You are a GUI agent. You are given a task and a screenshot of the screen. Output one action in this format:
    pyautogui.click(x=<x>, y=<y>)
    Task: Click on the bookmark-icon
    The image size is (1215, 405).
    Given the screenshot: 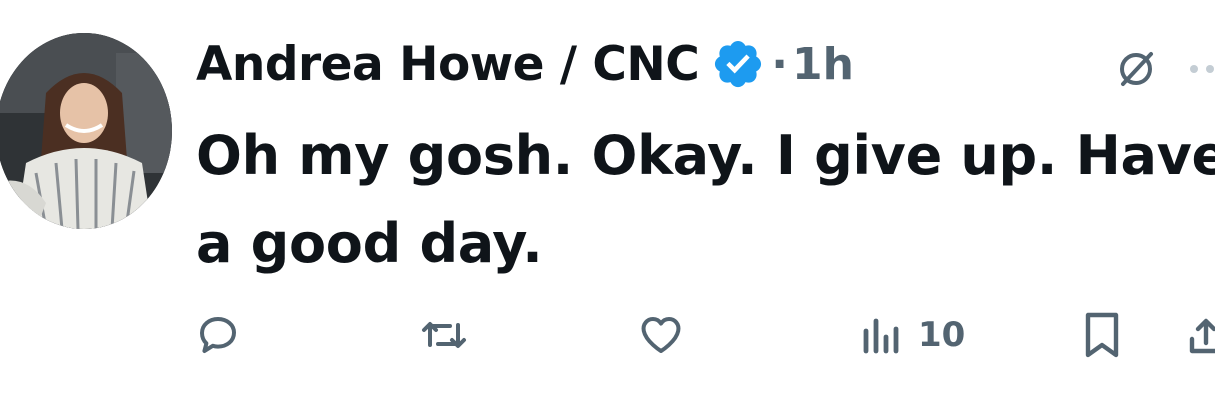 What is the action you would take?
    pyautogui.click(x=1102, y=335)
    